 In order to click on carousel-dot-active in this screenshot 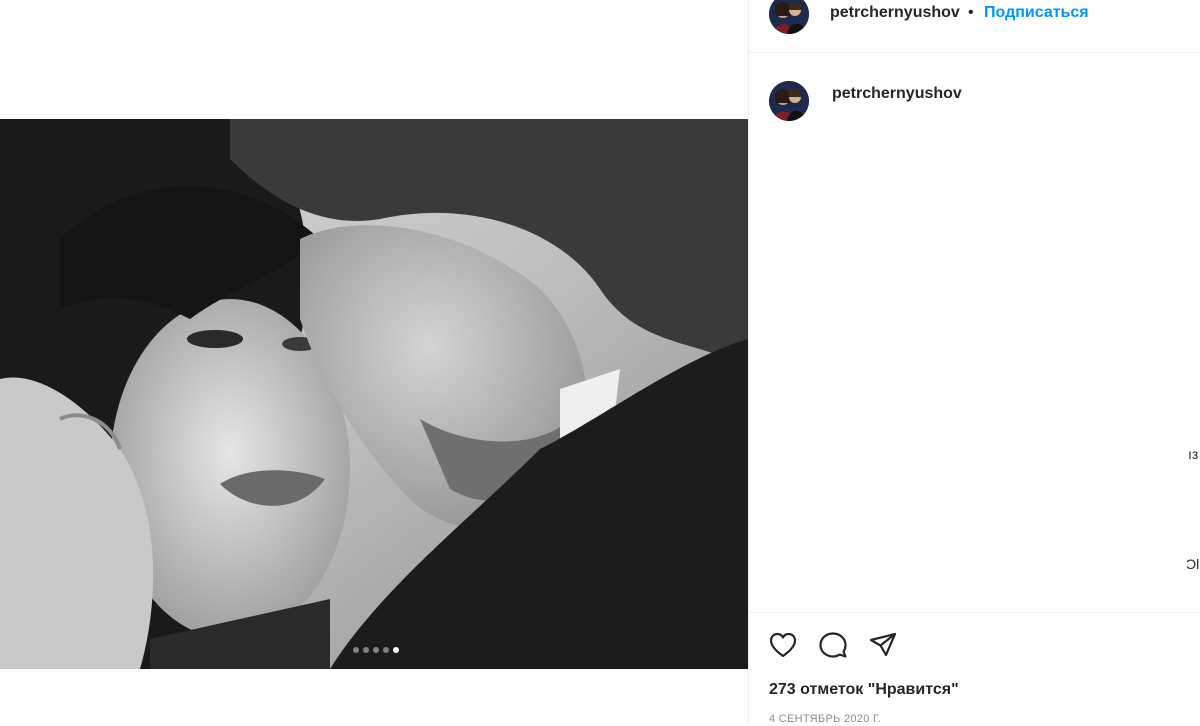, I will do `click(395, 650)`.